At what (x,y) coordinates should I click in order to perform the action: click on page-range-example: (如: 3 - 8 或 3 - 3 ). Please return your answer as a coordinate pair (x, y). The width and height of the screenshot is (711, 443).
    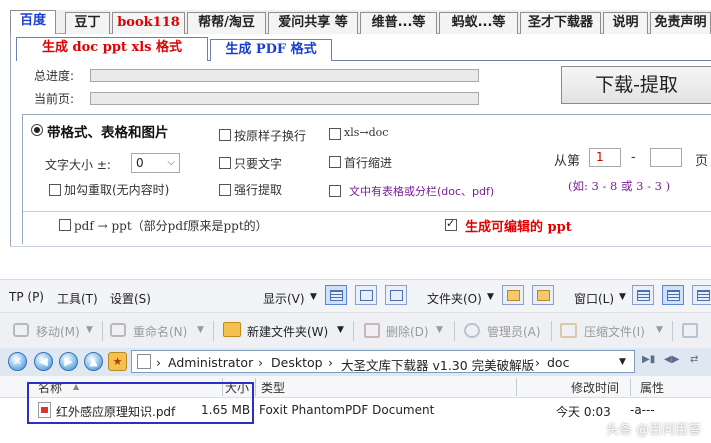
    Looking at the image, I should click on (619, 186).